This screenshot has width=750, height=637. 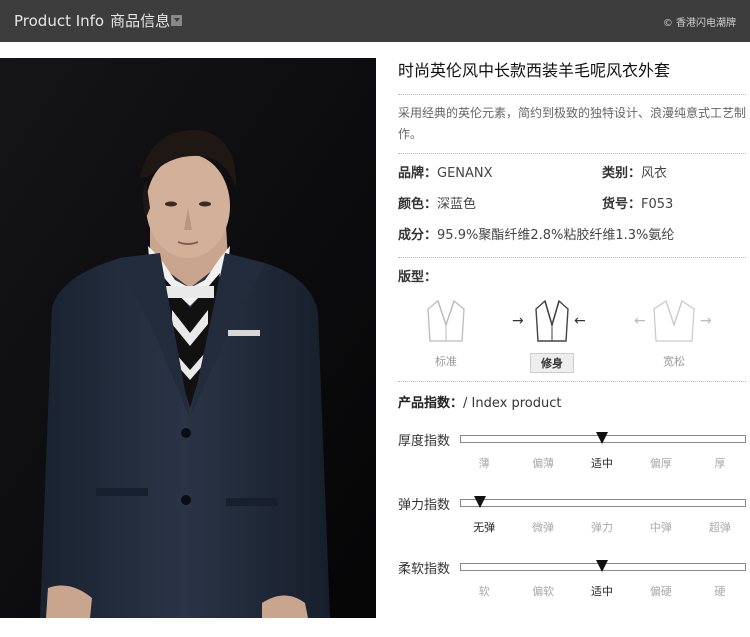 What do you see at coordinates (59, 21) in the screenshot?
I see `section-title-en: Product Info` at bounding box center [59, 21].